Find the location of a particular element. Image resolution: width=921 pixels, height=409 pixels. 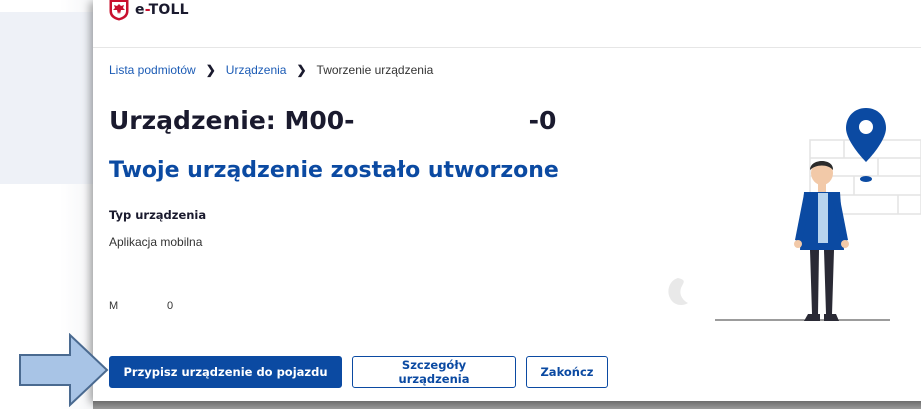

success-heading: Twoje urządzenie zostało utworzone is located at coordinates (334, 170).